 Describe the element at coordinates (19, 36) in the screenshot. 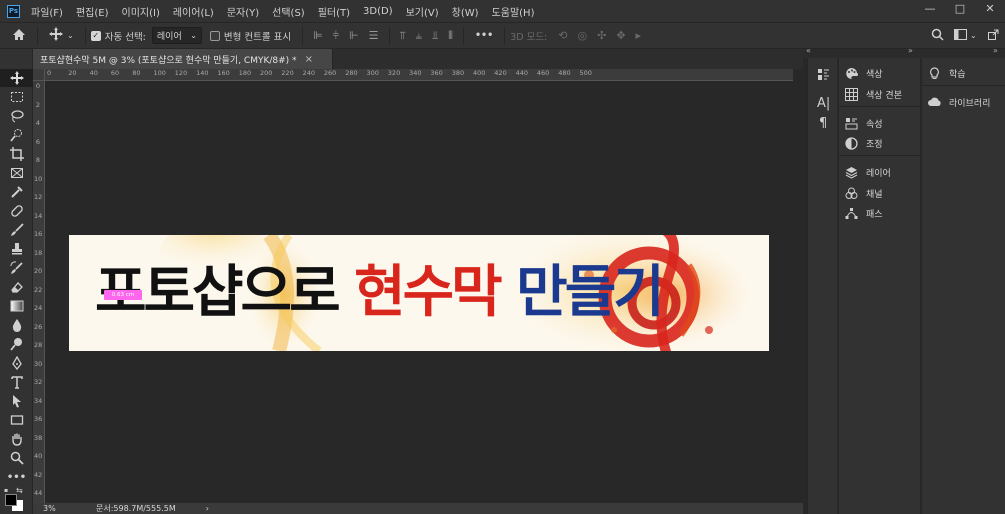

I see `home-icon` at that location.